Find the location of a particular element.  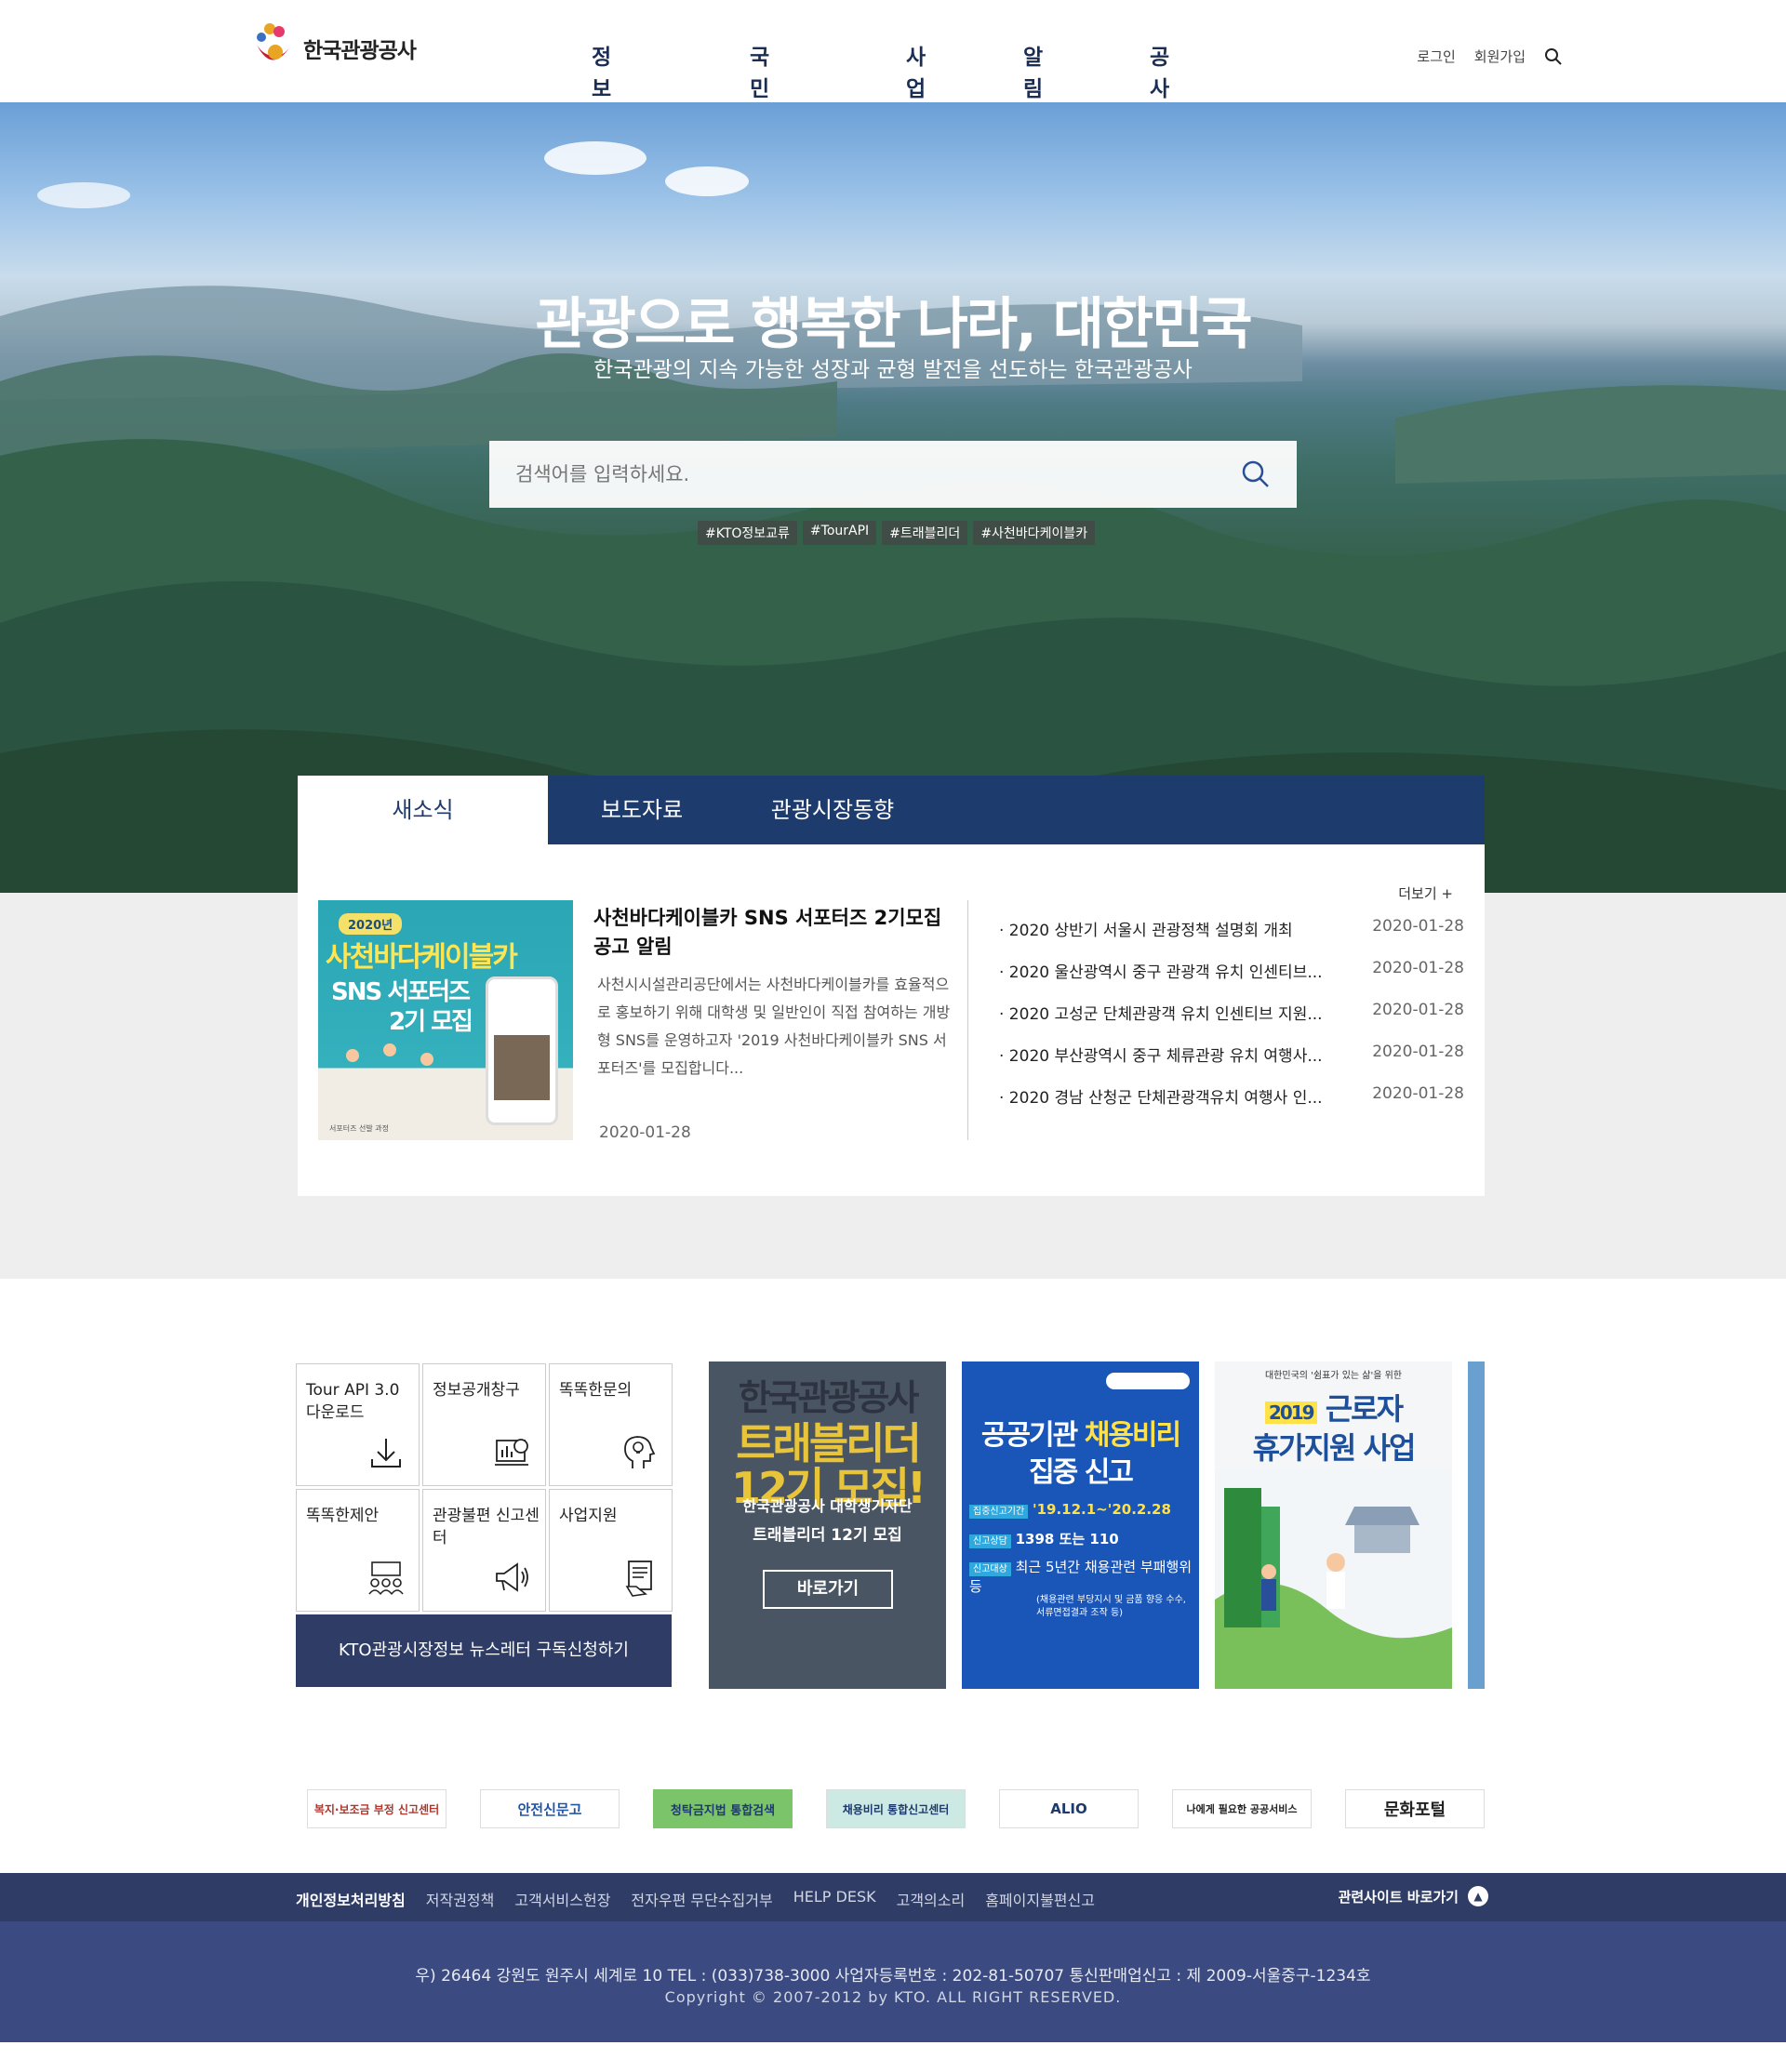

newsletter-subscribe-button: KTO관광시장정보 뉴스레터 구독신청하기 is located at coordinates (484, 1650).